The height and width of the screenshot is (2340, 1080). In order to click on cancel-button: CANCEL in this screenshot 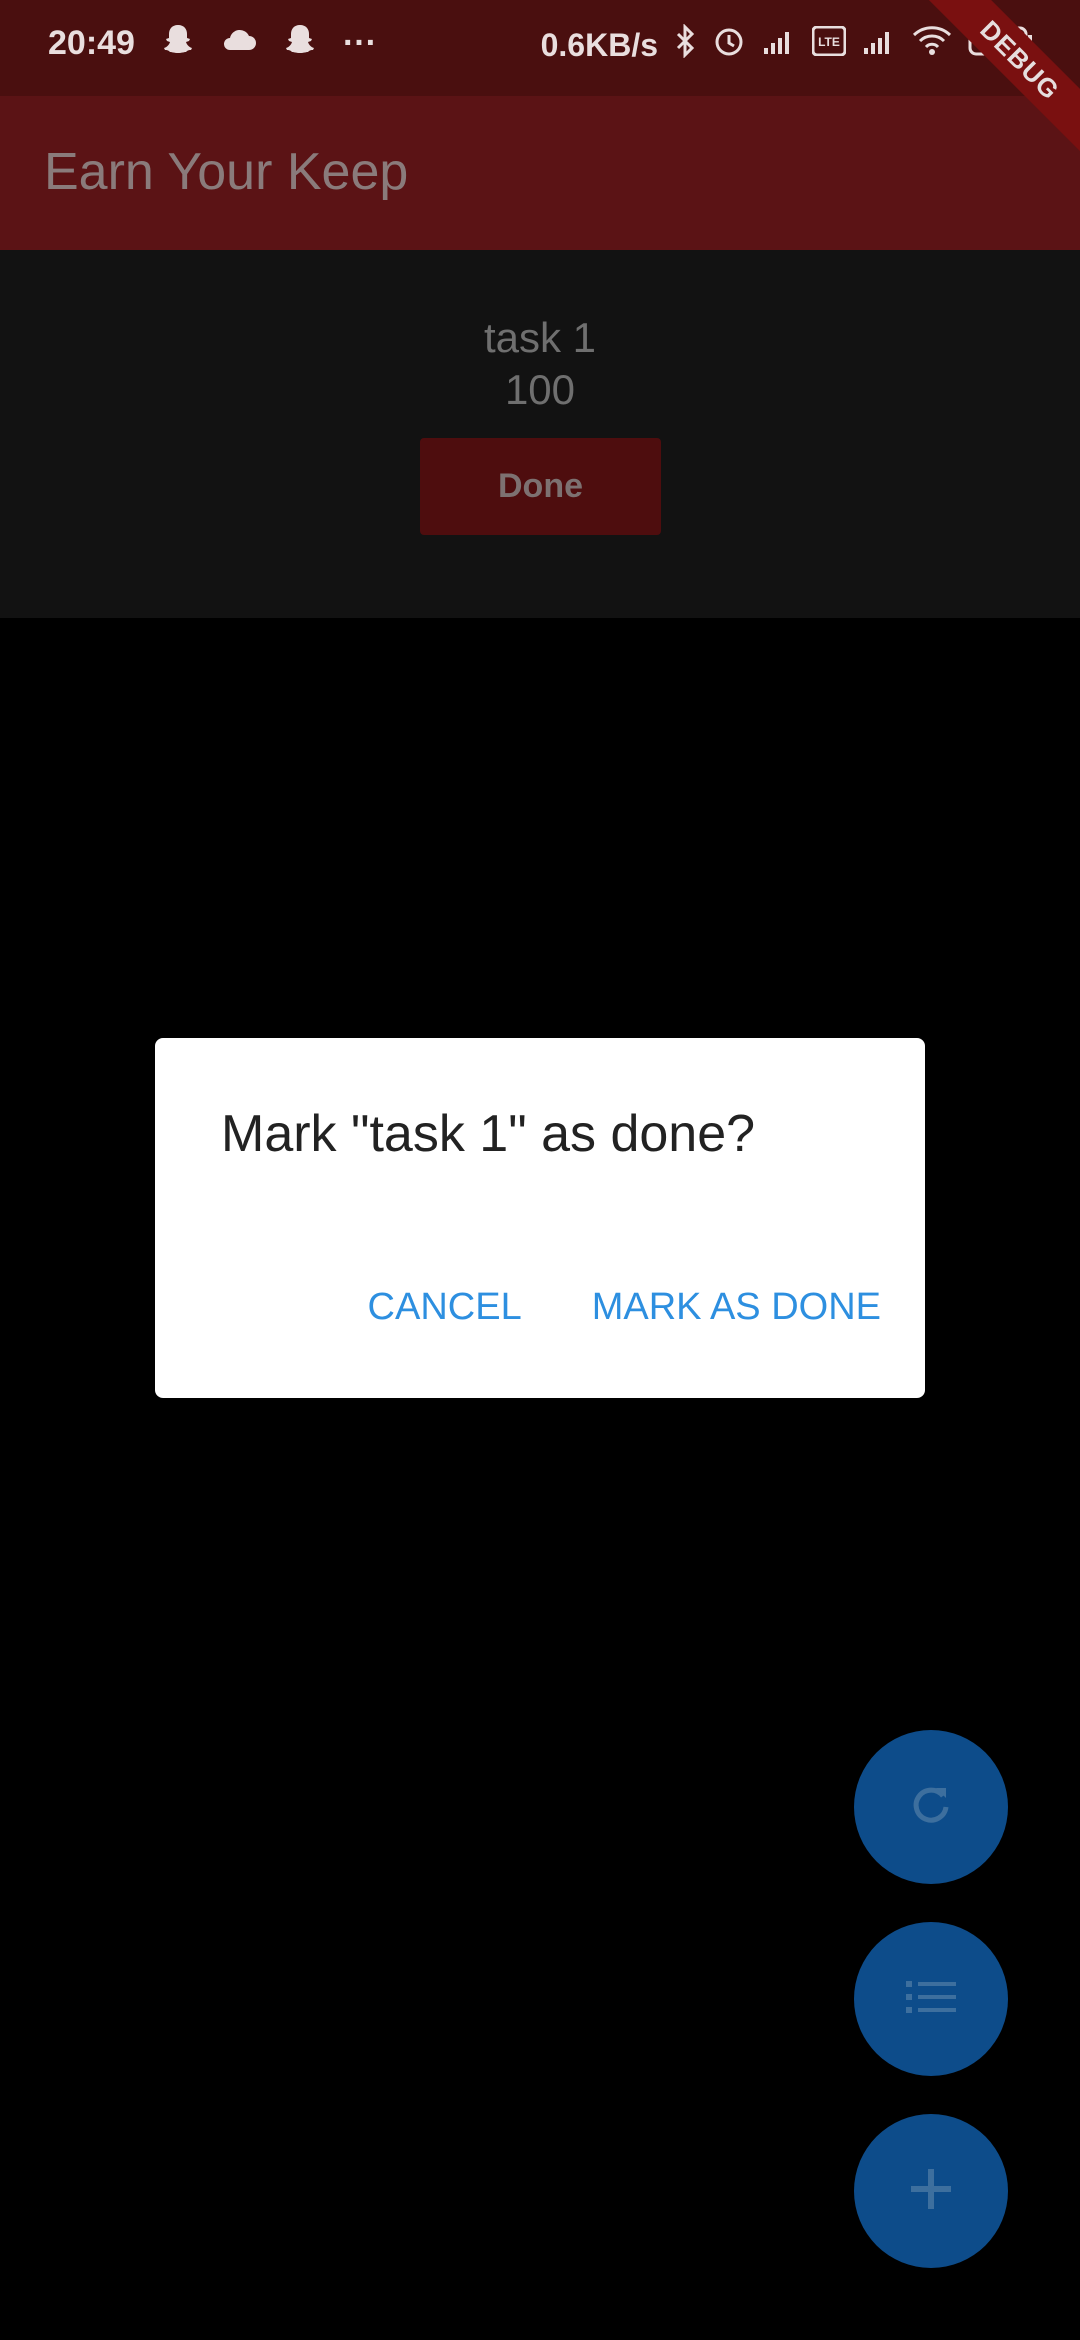, I will do `click(445, 1307)`.